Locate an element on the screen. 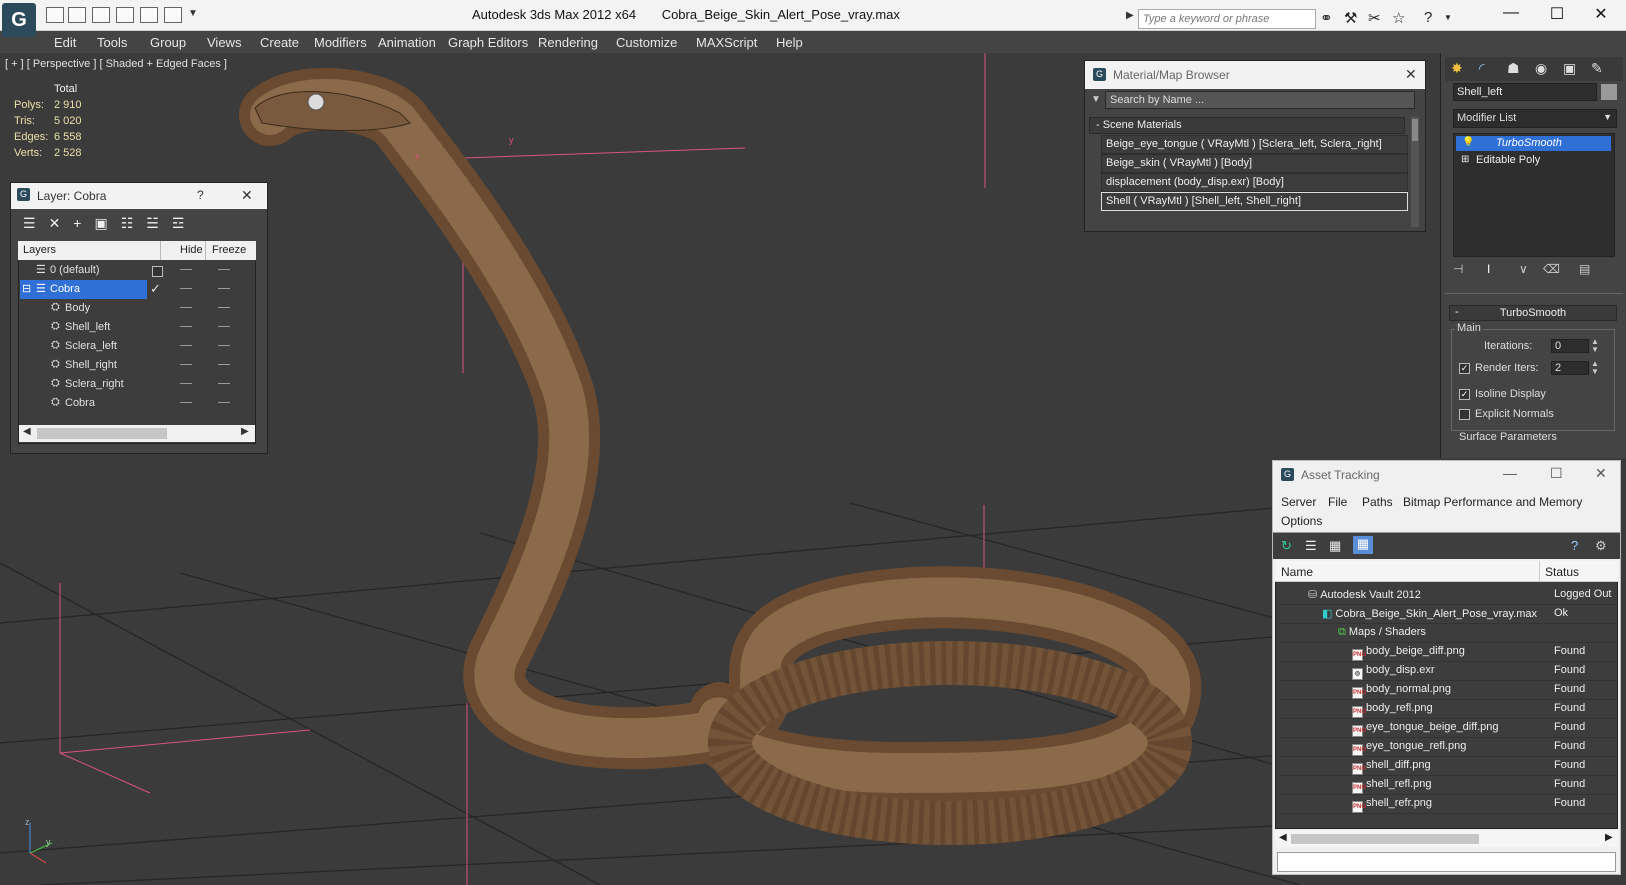  menu-rendering: Rendering is located at coordinates (568, 42).